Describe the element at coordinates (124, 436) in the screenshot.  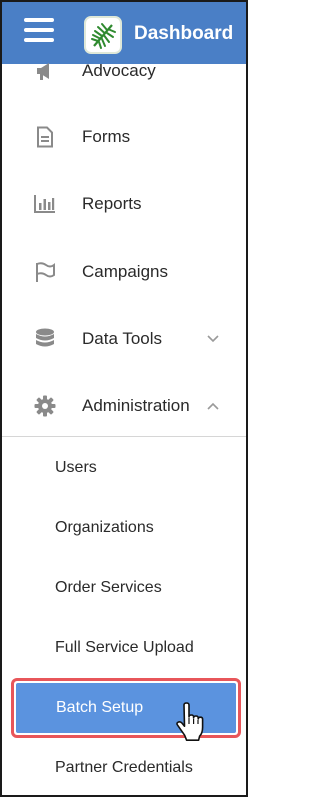
I see `divider` at that location.